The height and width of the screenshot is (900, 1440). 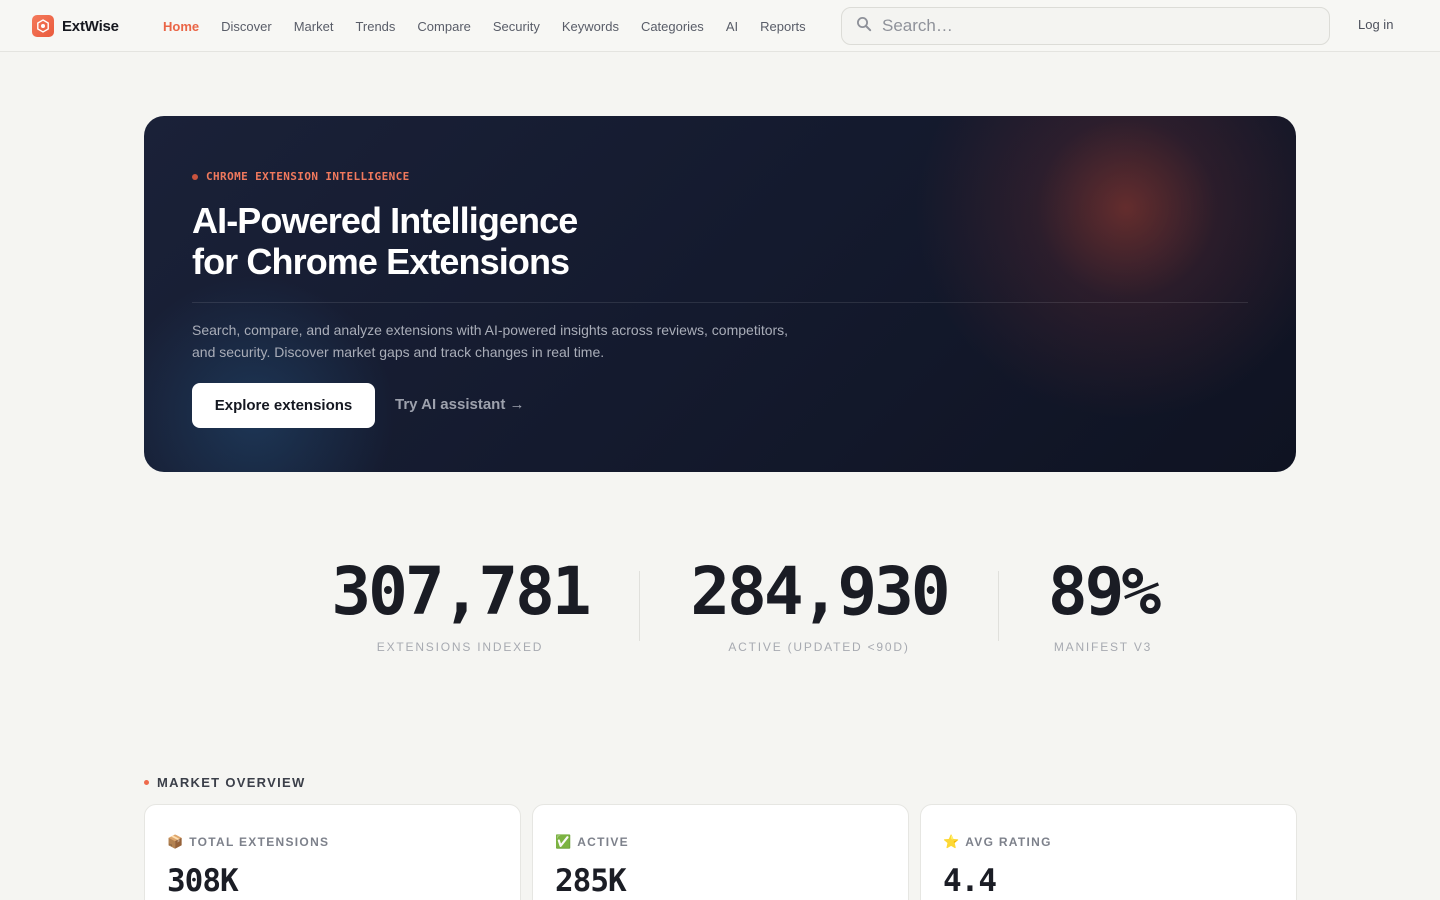 I want to click on card-avg-rating: ⭐ AVG RATING 4.4, so click(x=1108, y=852).